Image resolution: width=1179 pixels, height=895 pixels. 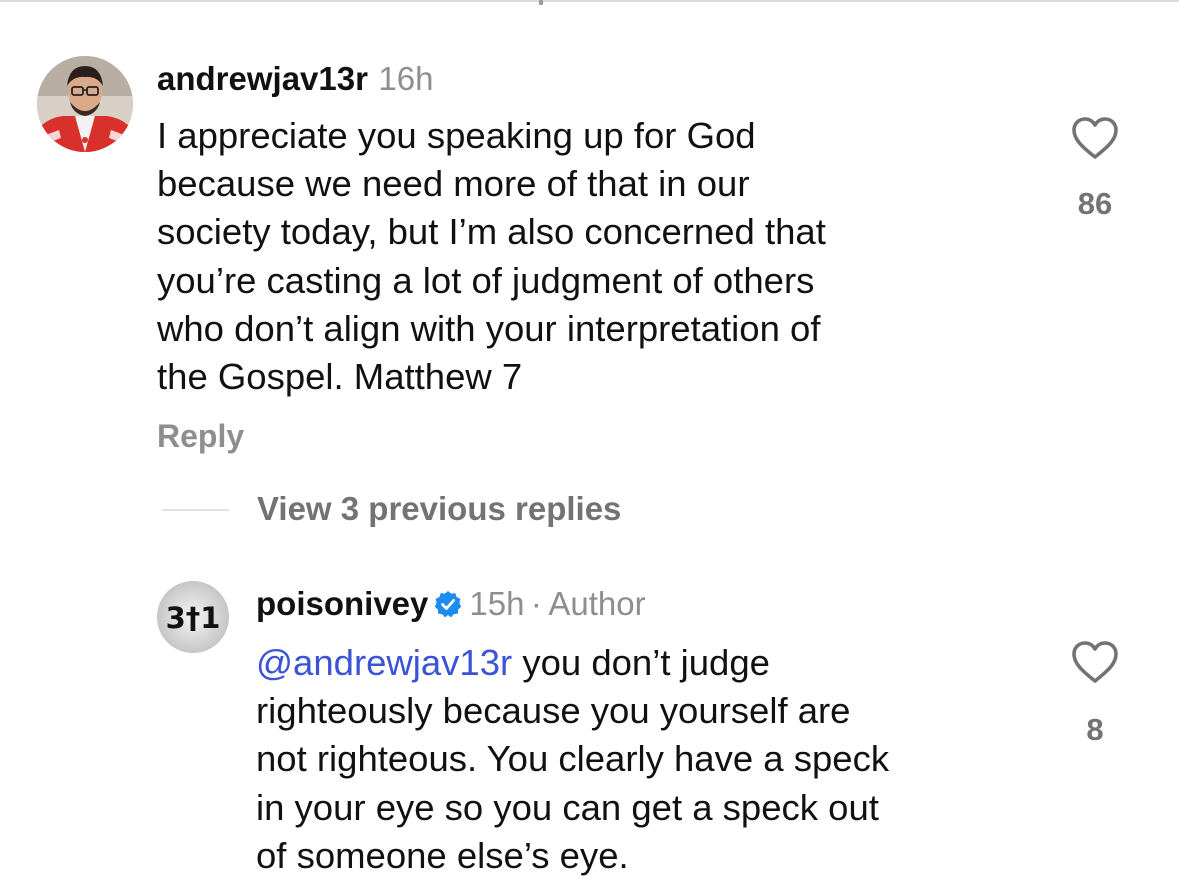 I want to click on comment-2-text-first: you don’t judge, so click(x=641, y=662).